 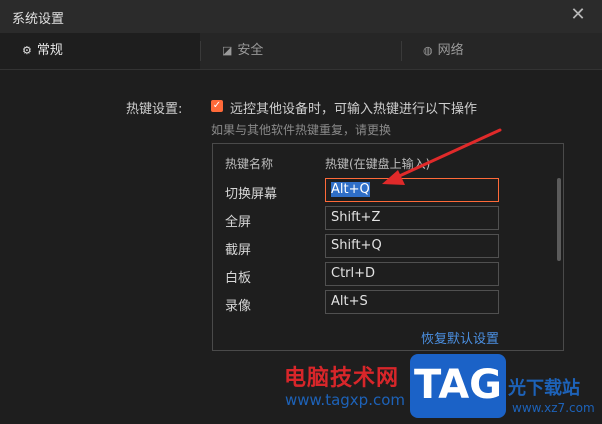 What do you see at coordinates (544, 388) in the screenshot?
I see `watermark-right-text: 光下载站` at bounding box center [544, 388].